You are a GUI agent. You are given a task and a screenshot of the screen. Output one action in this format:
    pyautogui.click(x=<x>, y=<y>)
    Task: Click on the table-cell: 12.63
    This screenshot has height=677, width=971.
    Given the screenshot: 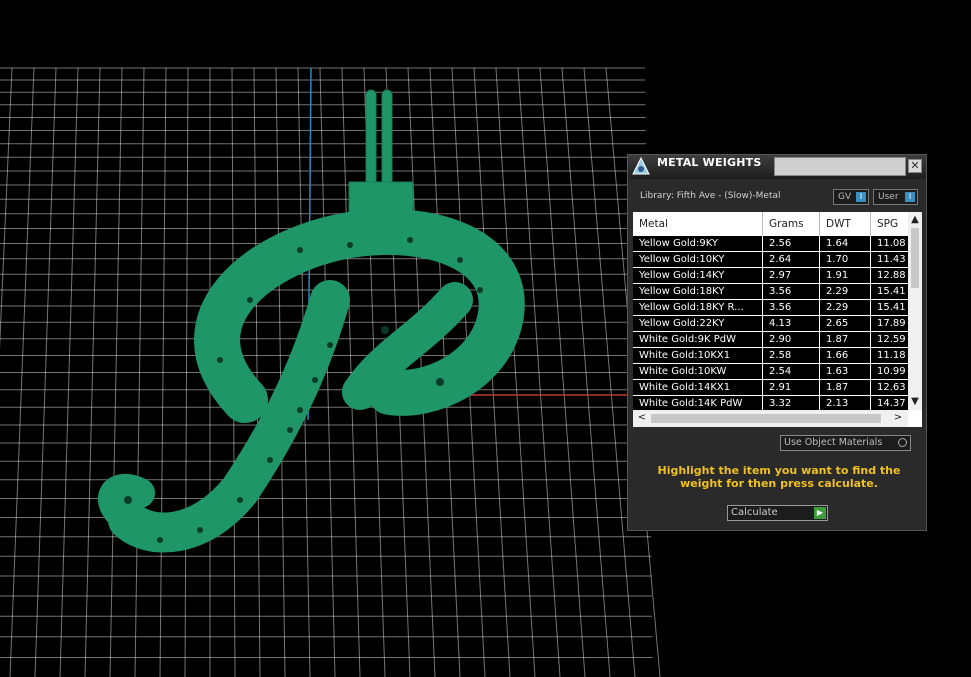 What is the action you would take?
    pyautogui.click(x=889, y=387)
    